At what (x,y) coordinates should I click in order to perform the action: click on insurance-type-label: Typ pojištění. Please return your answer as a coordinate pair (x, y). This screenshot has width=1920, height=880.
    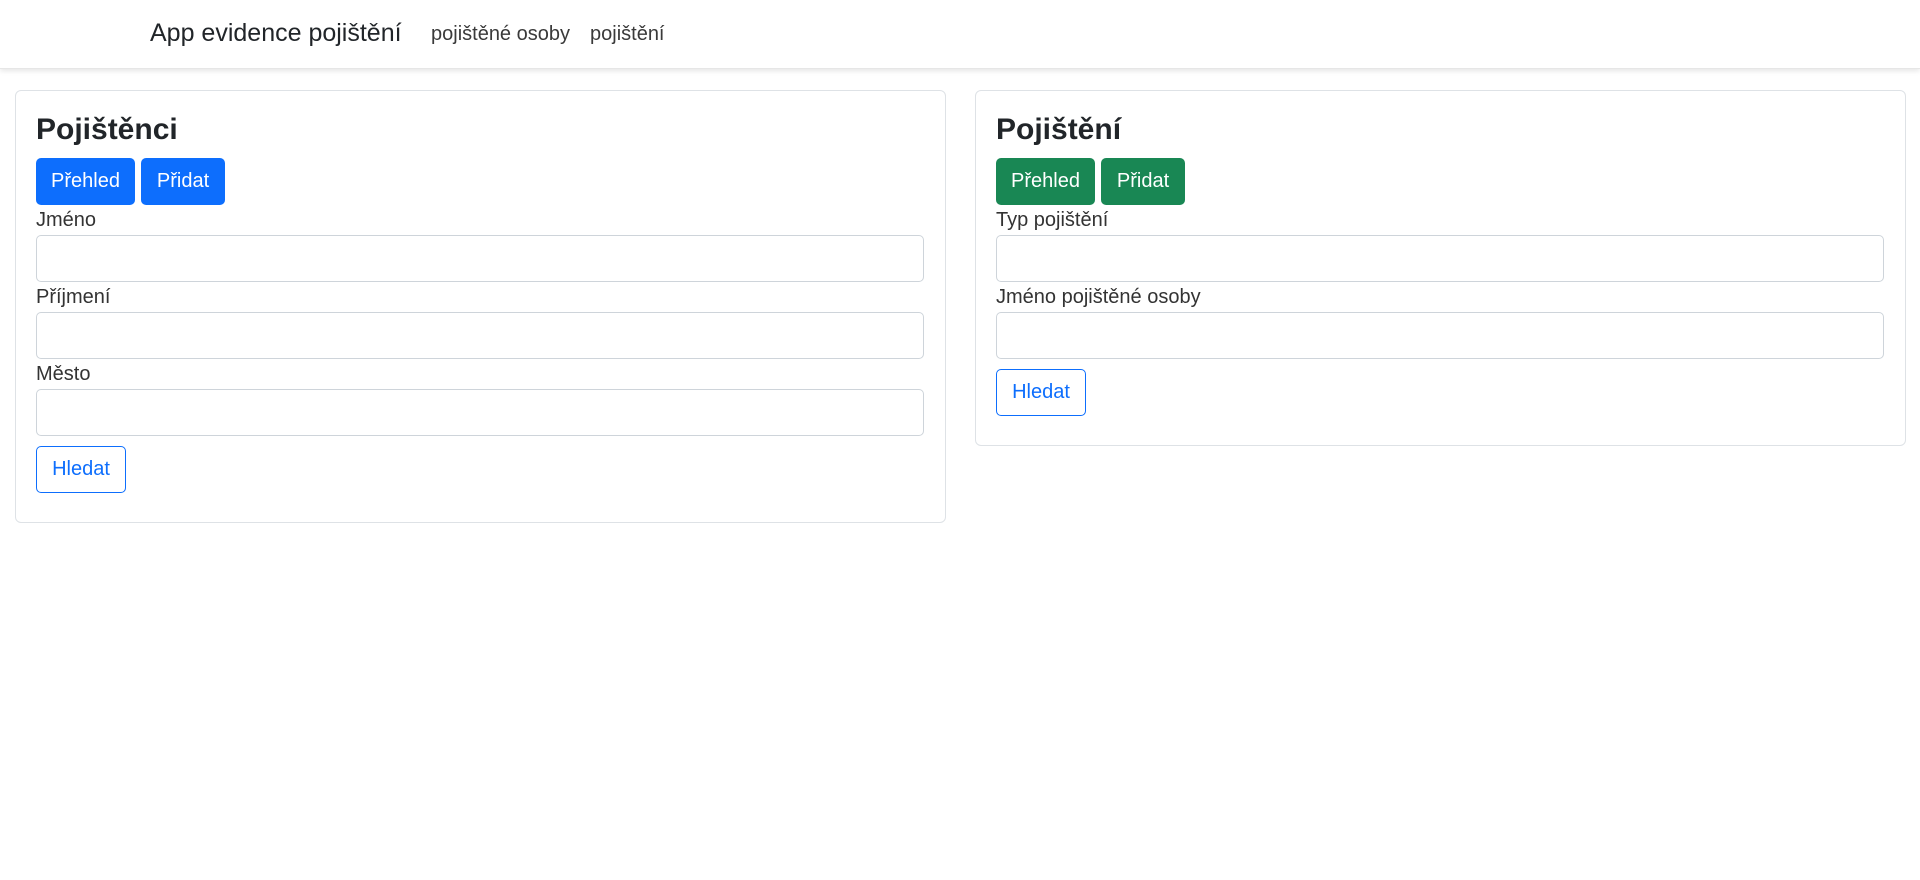
    Looking at the image, I should click on (1052, 220).